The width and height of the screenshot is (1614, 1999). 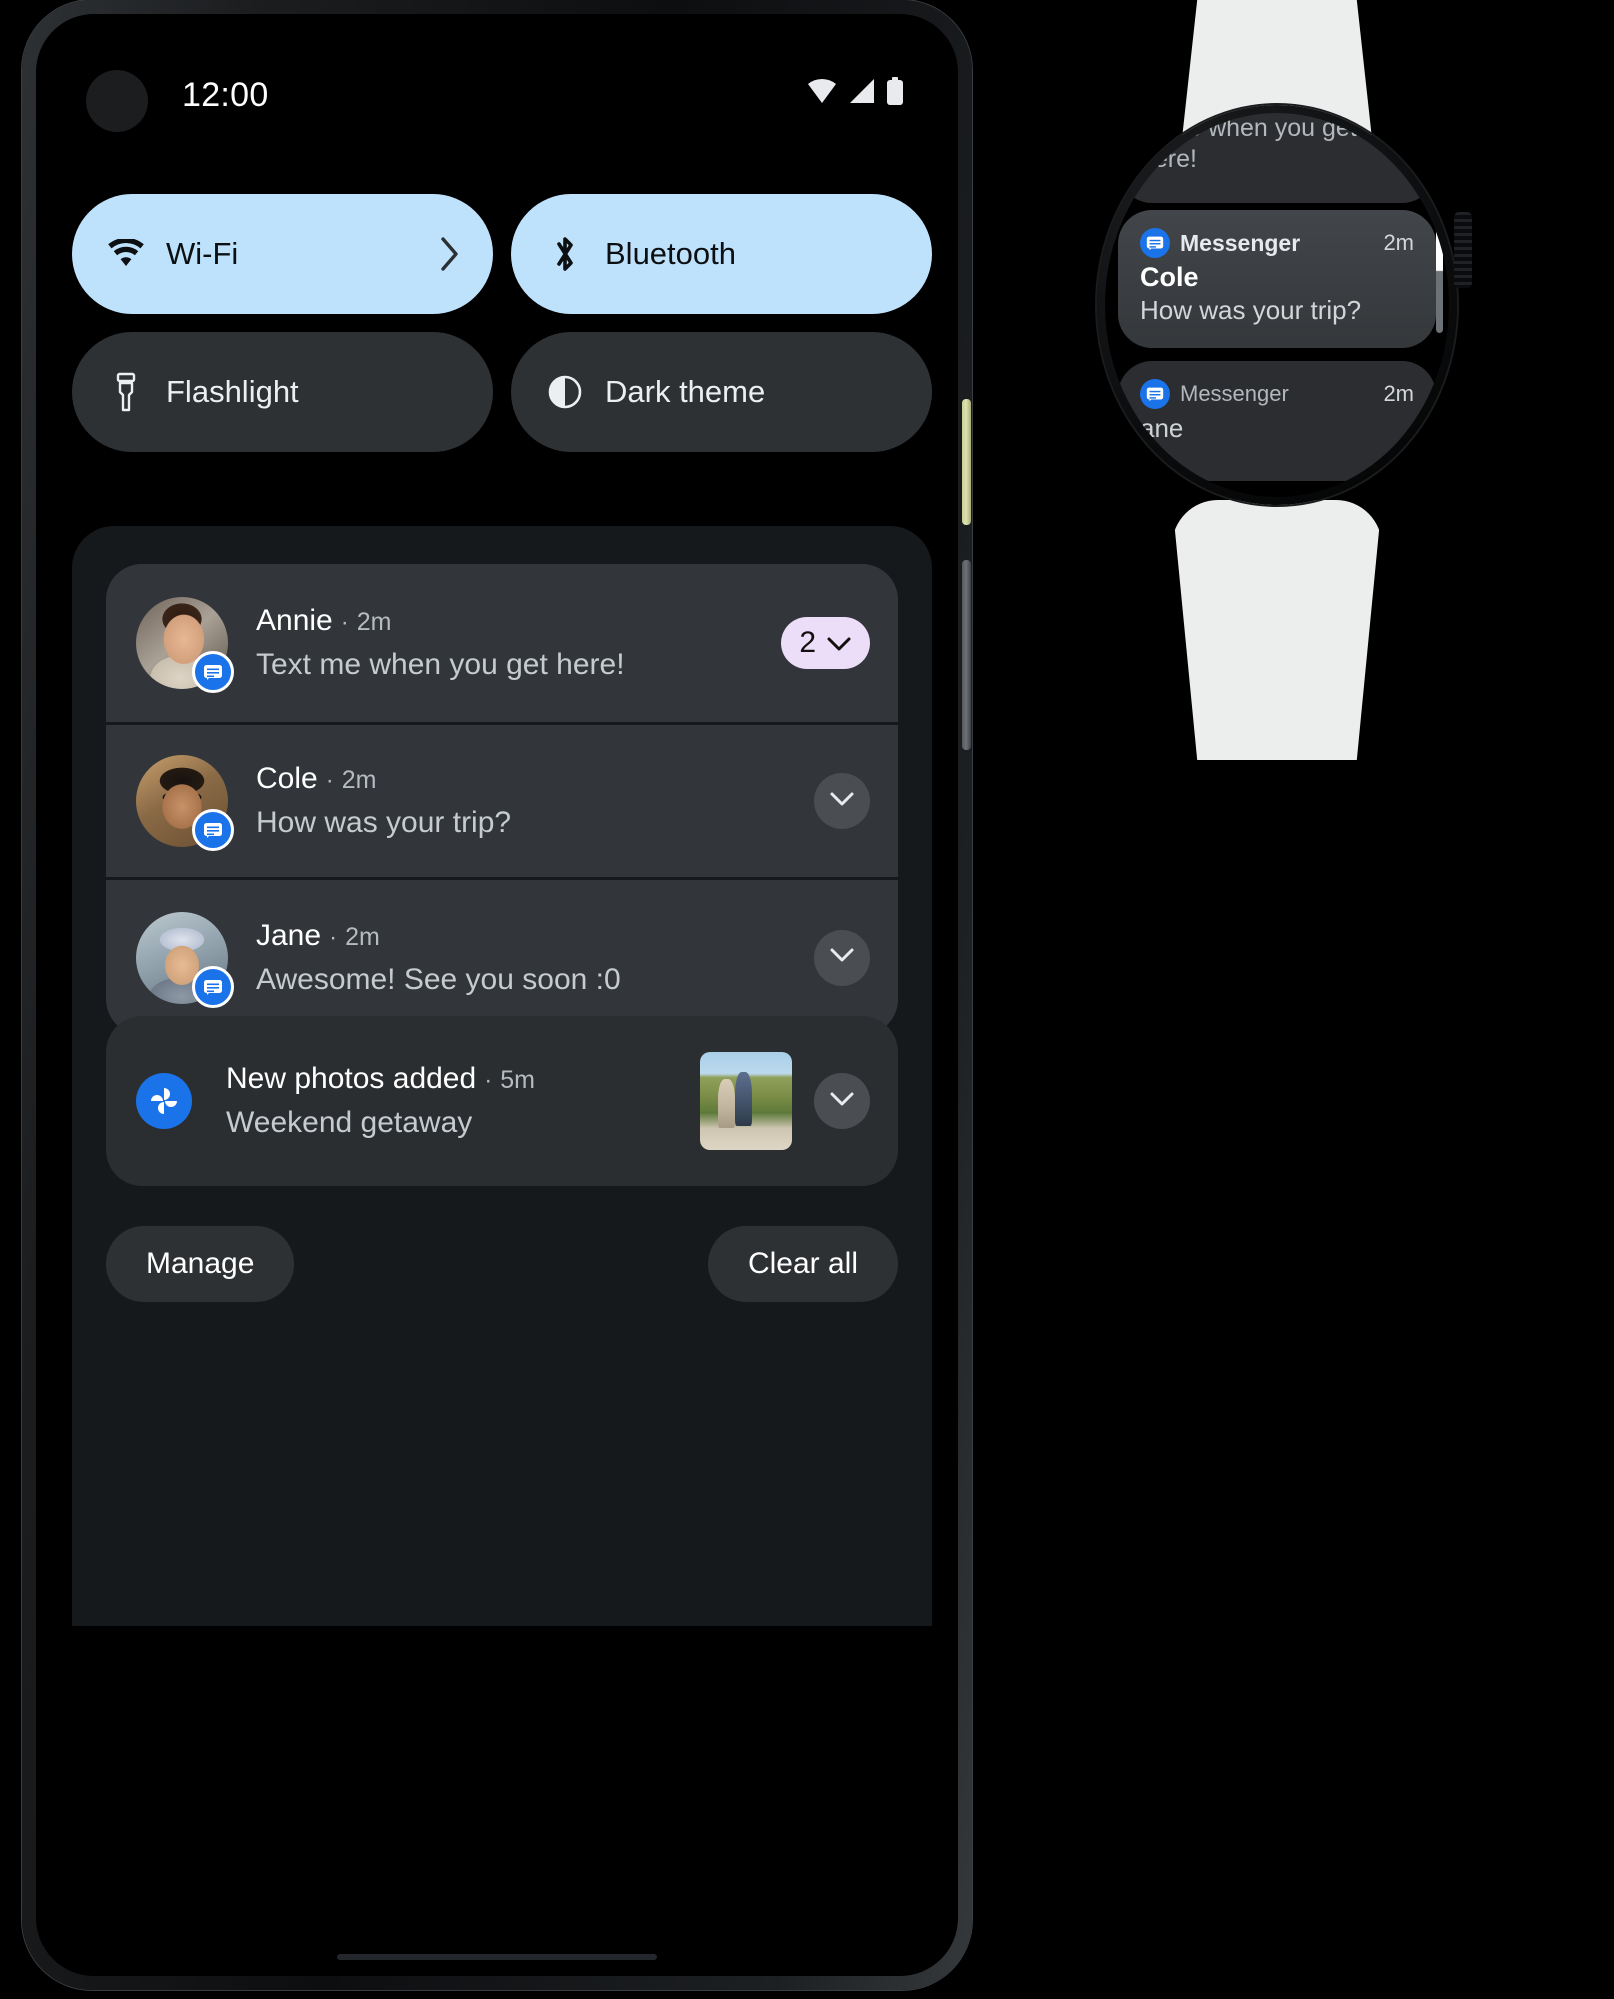 What do you see at coordinates (282, 254) in the screenshot?
I see `qs-tile-wifi: Wi-Fi` at bounding box center [282, 254].